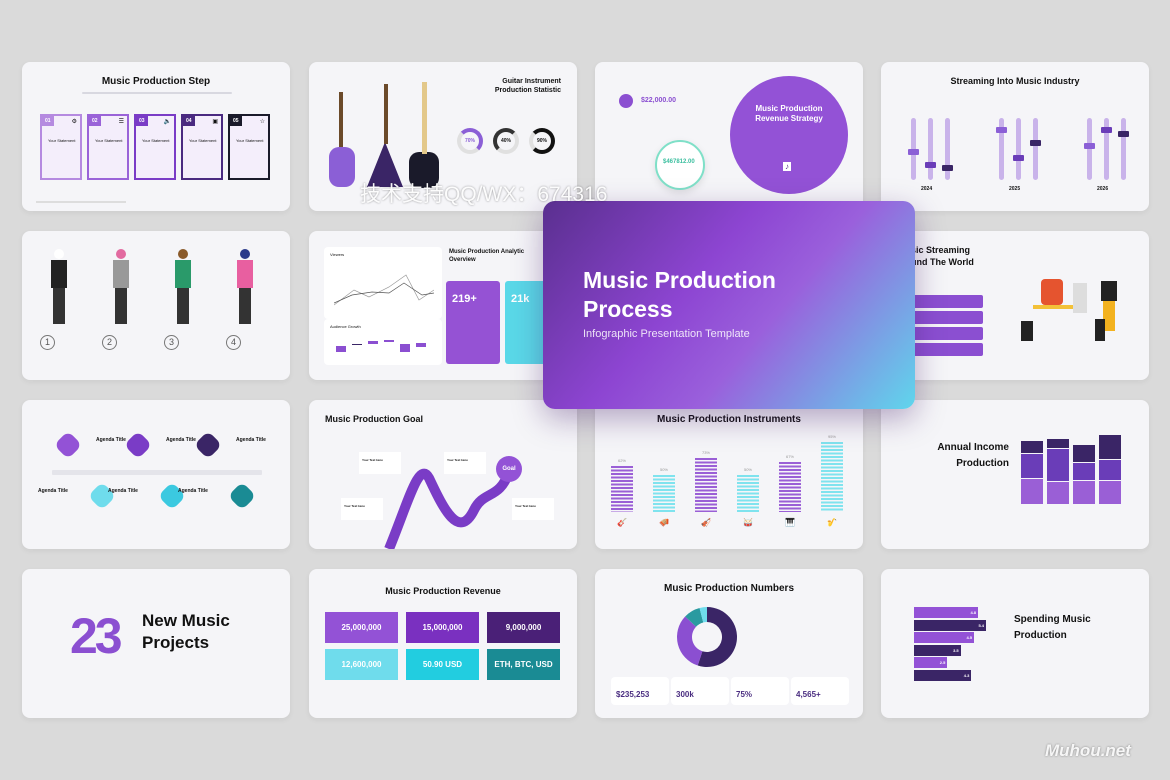 The width and height of the screenshot is (1170, 780). What do you see at coordinates (831, 436) in the screenshot?
I see `bar-value-label: 95%` at bounding box center [831, 436].